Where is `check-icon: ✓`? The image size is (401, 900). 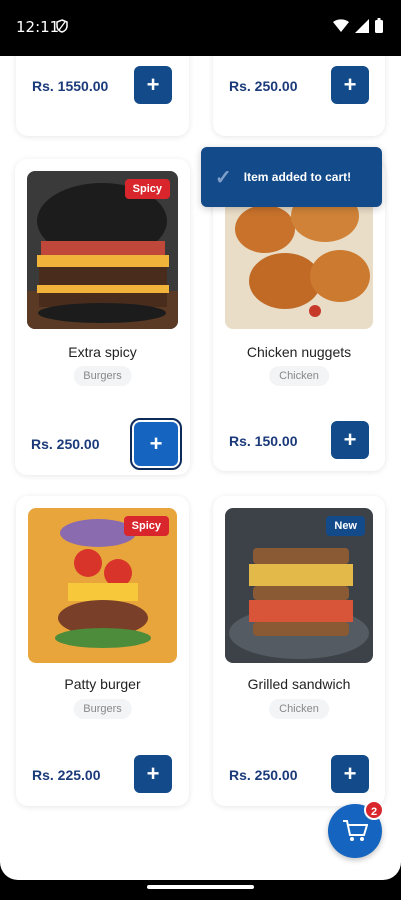 check-icon: ✓ is located at coordinates (223, 177).